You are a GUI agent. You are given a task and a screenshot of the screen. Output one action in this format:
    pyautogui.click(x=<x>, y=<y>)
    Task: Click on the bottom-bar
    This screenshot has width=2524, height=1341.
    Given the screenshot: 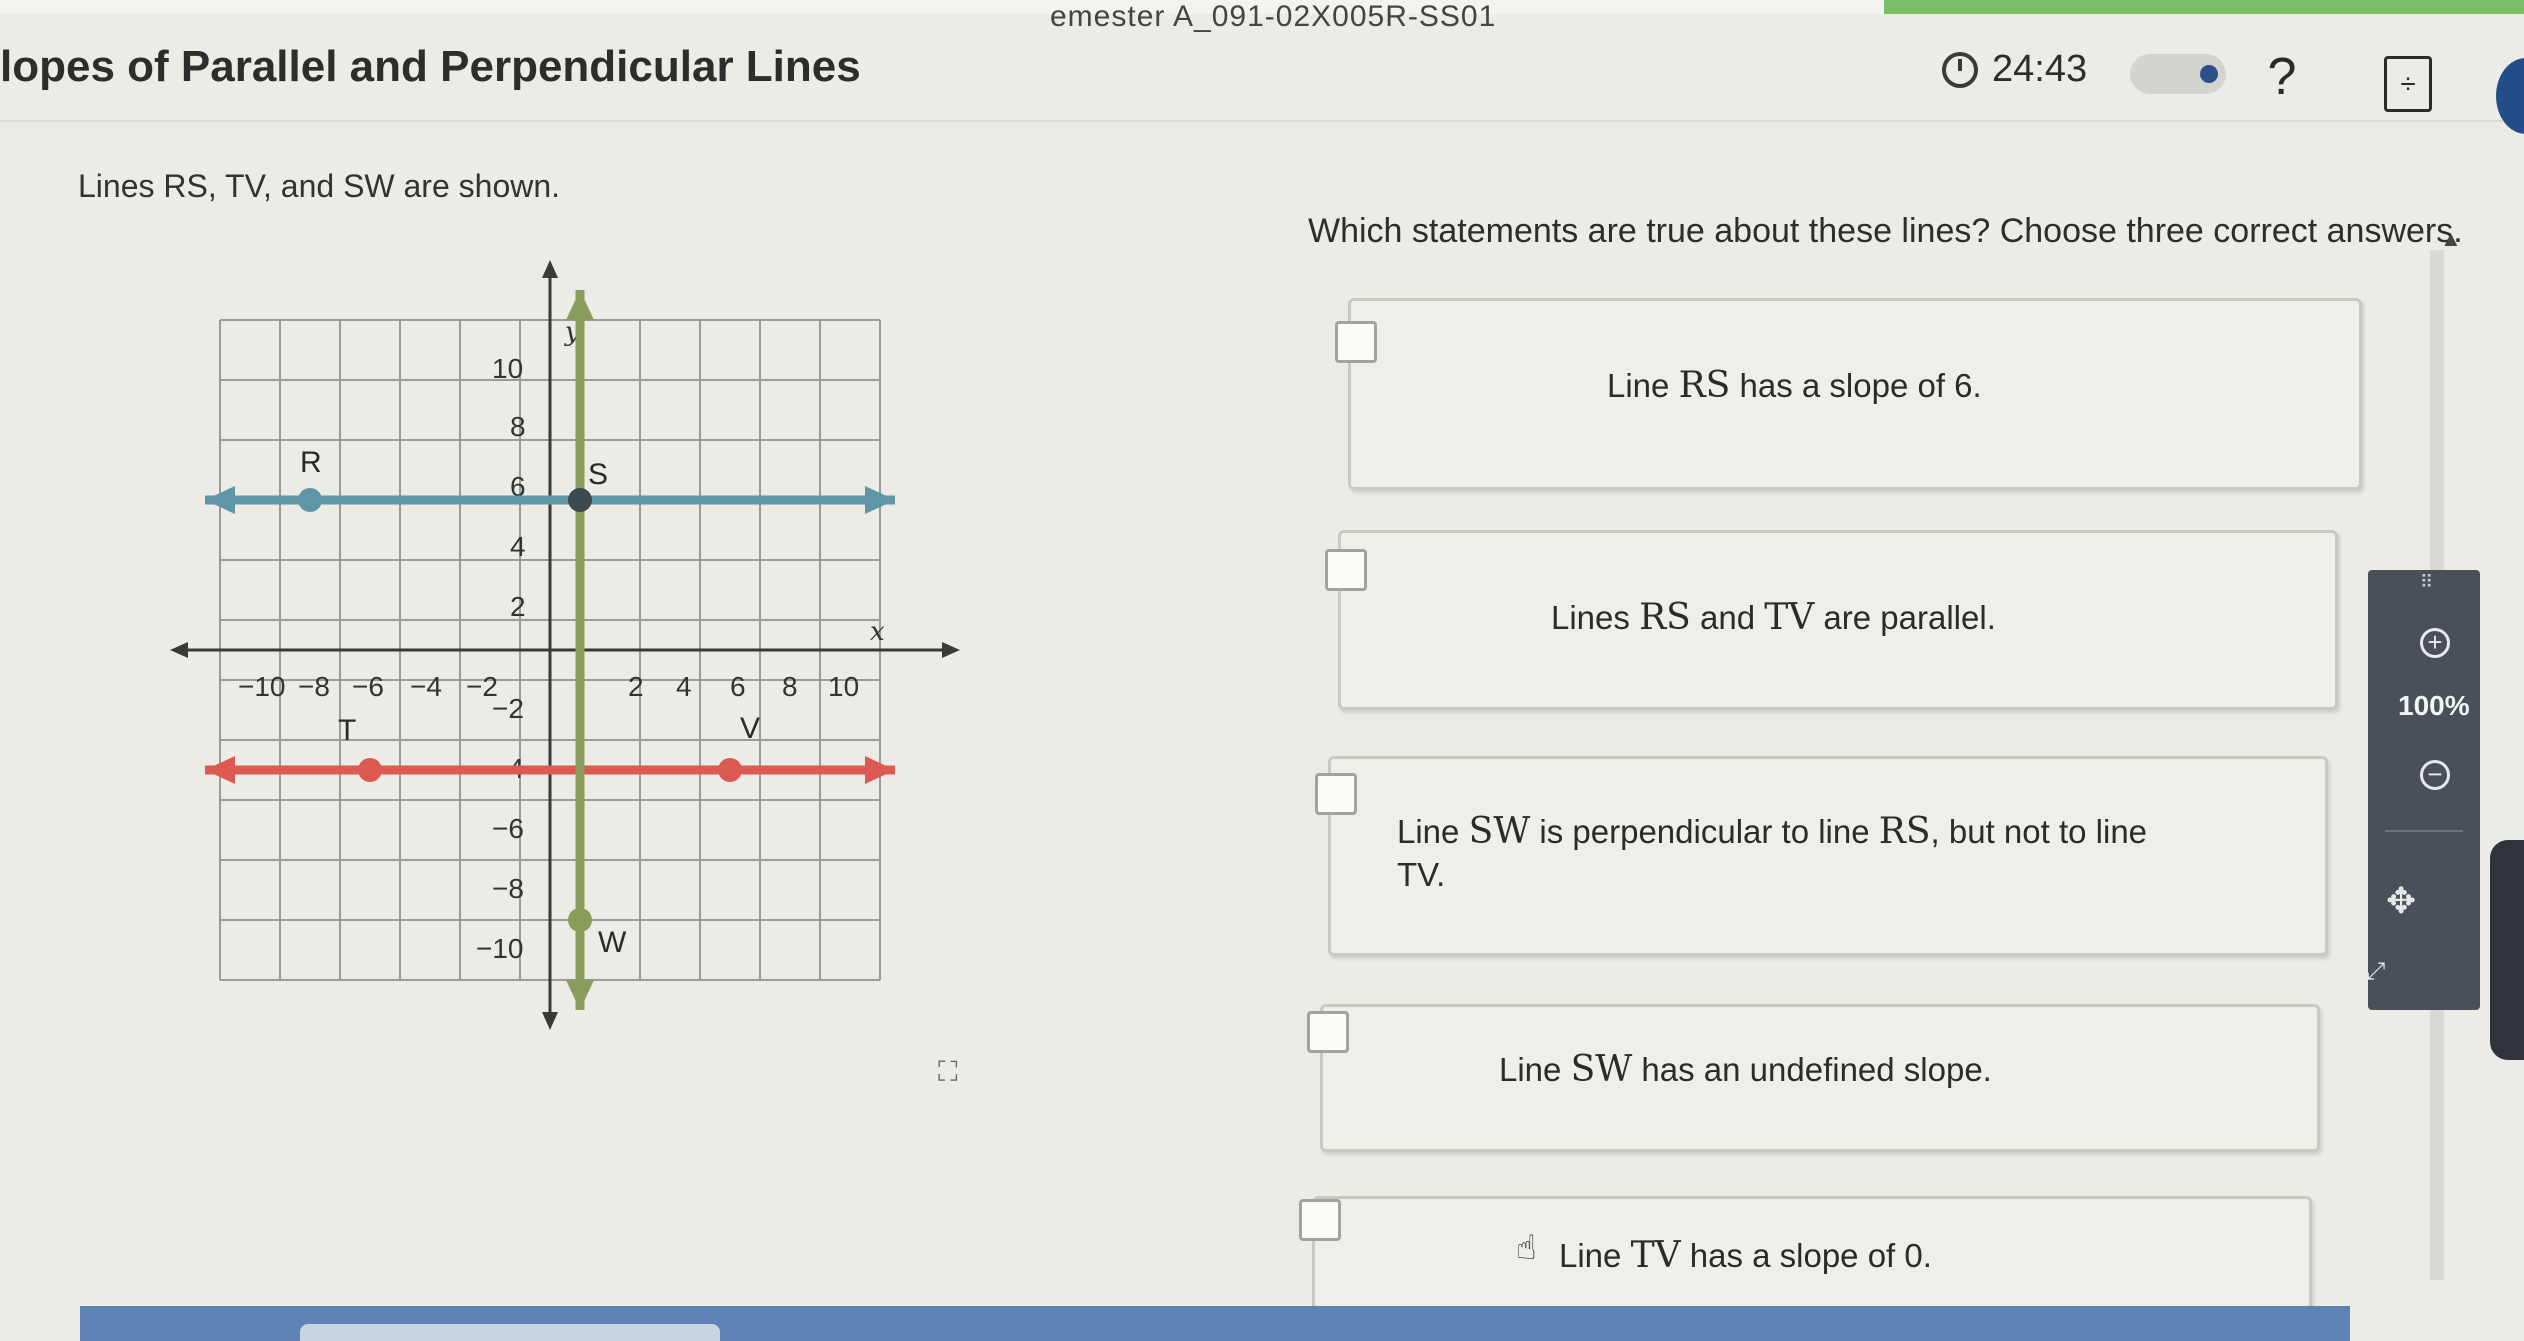 What is the action you would take?
    pyautogui.click(x=1215, y=1323)
    